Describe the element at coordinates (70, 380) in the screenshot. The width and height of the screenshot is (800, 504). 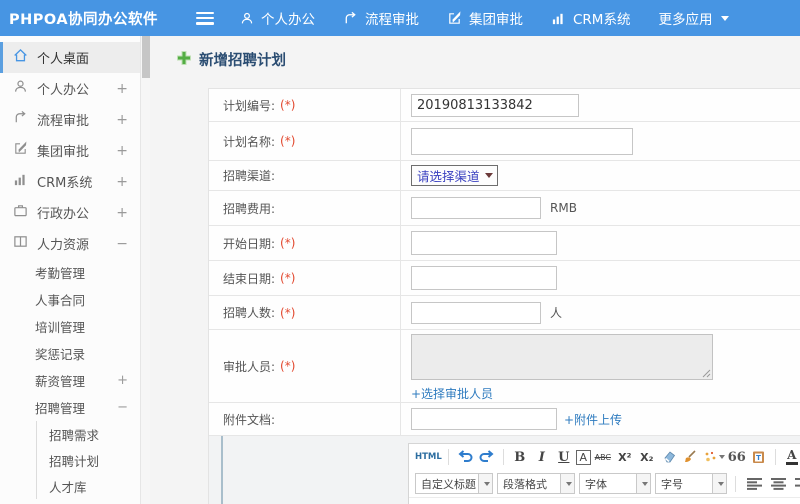
I see `sidebar-item-salary: 薪资管理 +` at that location.